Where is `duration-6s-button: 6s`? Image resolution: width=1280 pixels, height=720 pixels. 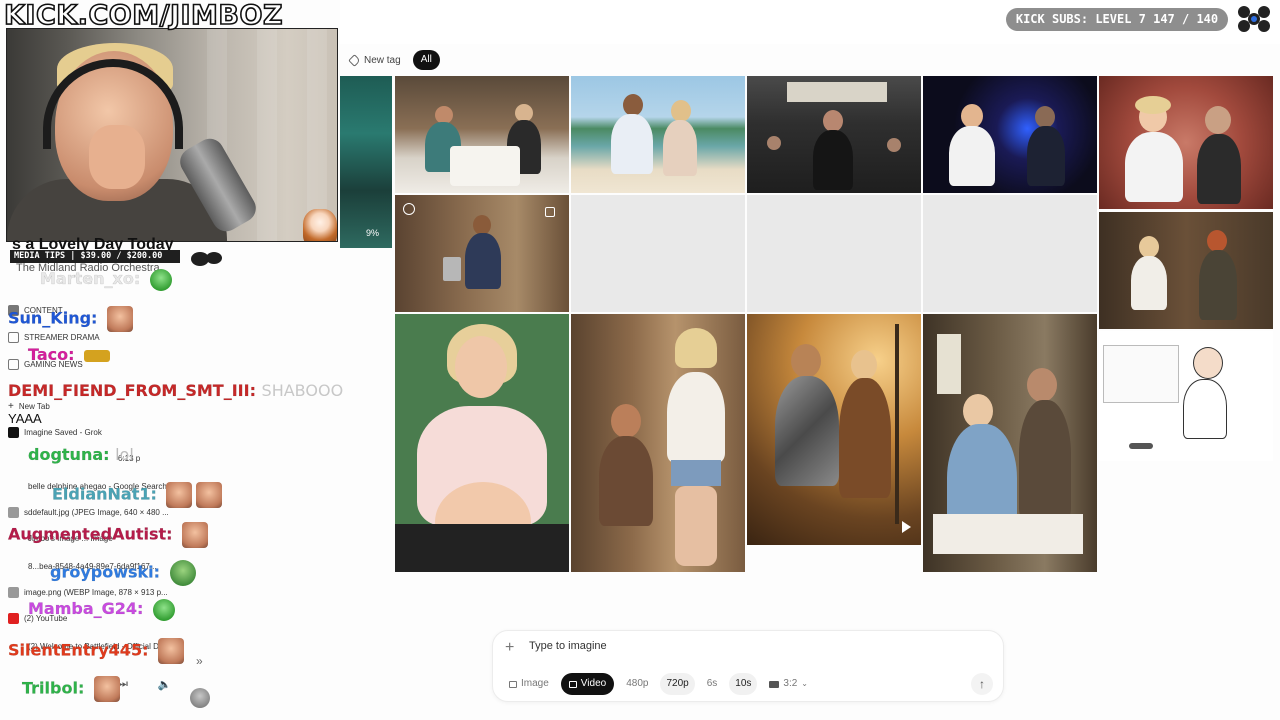
duration-6s-button: 6s is located at coordinates (712, 684).